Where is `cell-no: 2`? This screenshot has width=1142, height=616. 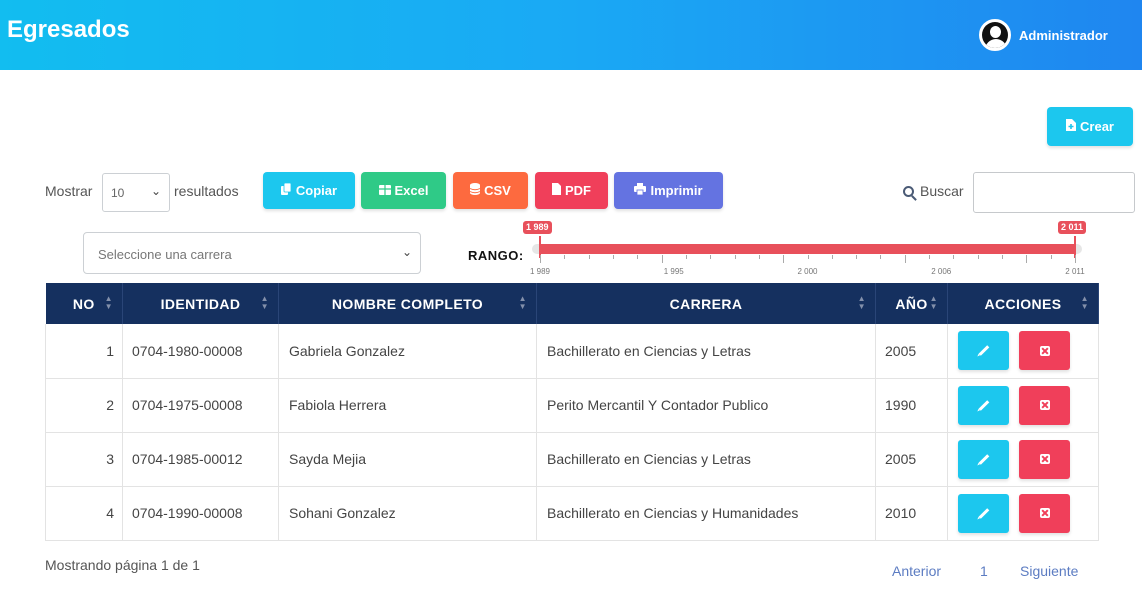
cell-no: 2 is located at coordinates (84, 405).